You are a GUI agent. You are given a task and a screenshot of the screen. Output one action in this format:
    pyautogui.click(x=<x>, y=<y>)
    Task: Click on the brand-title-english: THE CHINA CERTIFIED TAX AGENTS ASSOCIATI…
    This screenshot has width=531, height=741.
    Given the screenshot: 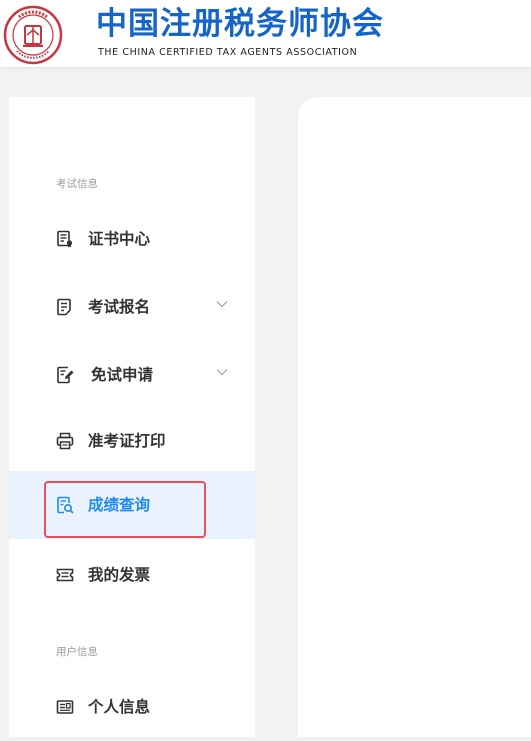 What is the action you would take?
    pyautogui.click(x=228, y=52)
    